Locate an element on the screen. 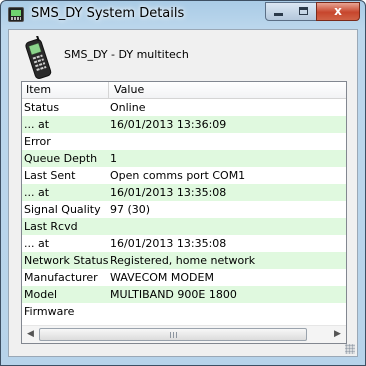 This screenshot has width=366, height=366. maximize-icon is located at coordinates (303, 11).